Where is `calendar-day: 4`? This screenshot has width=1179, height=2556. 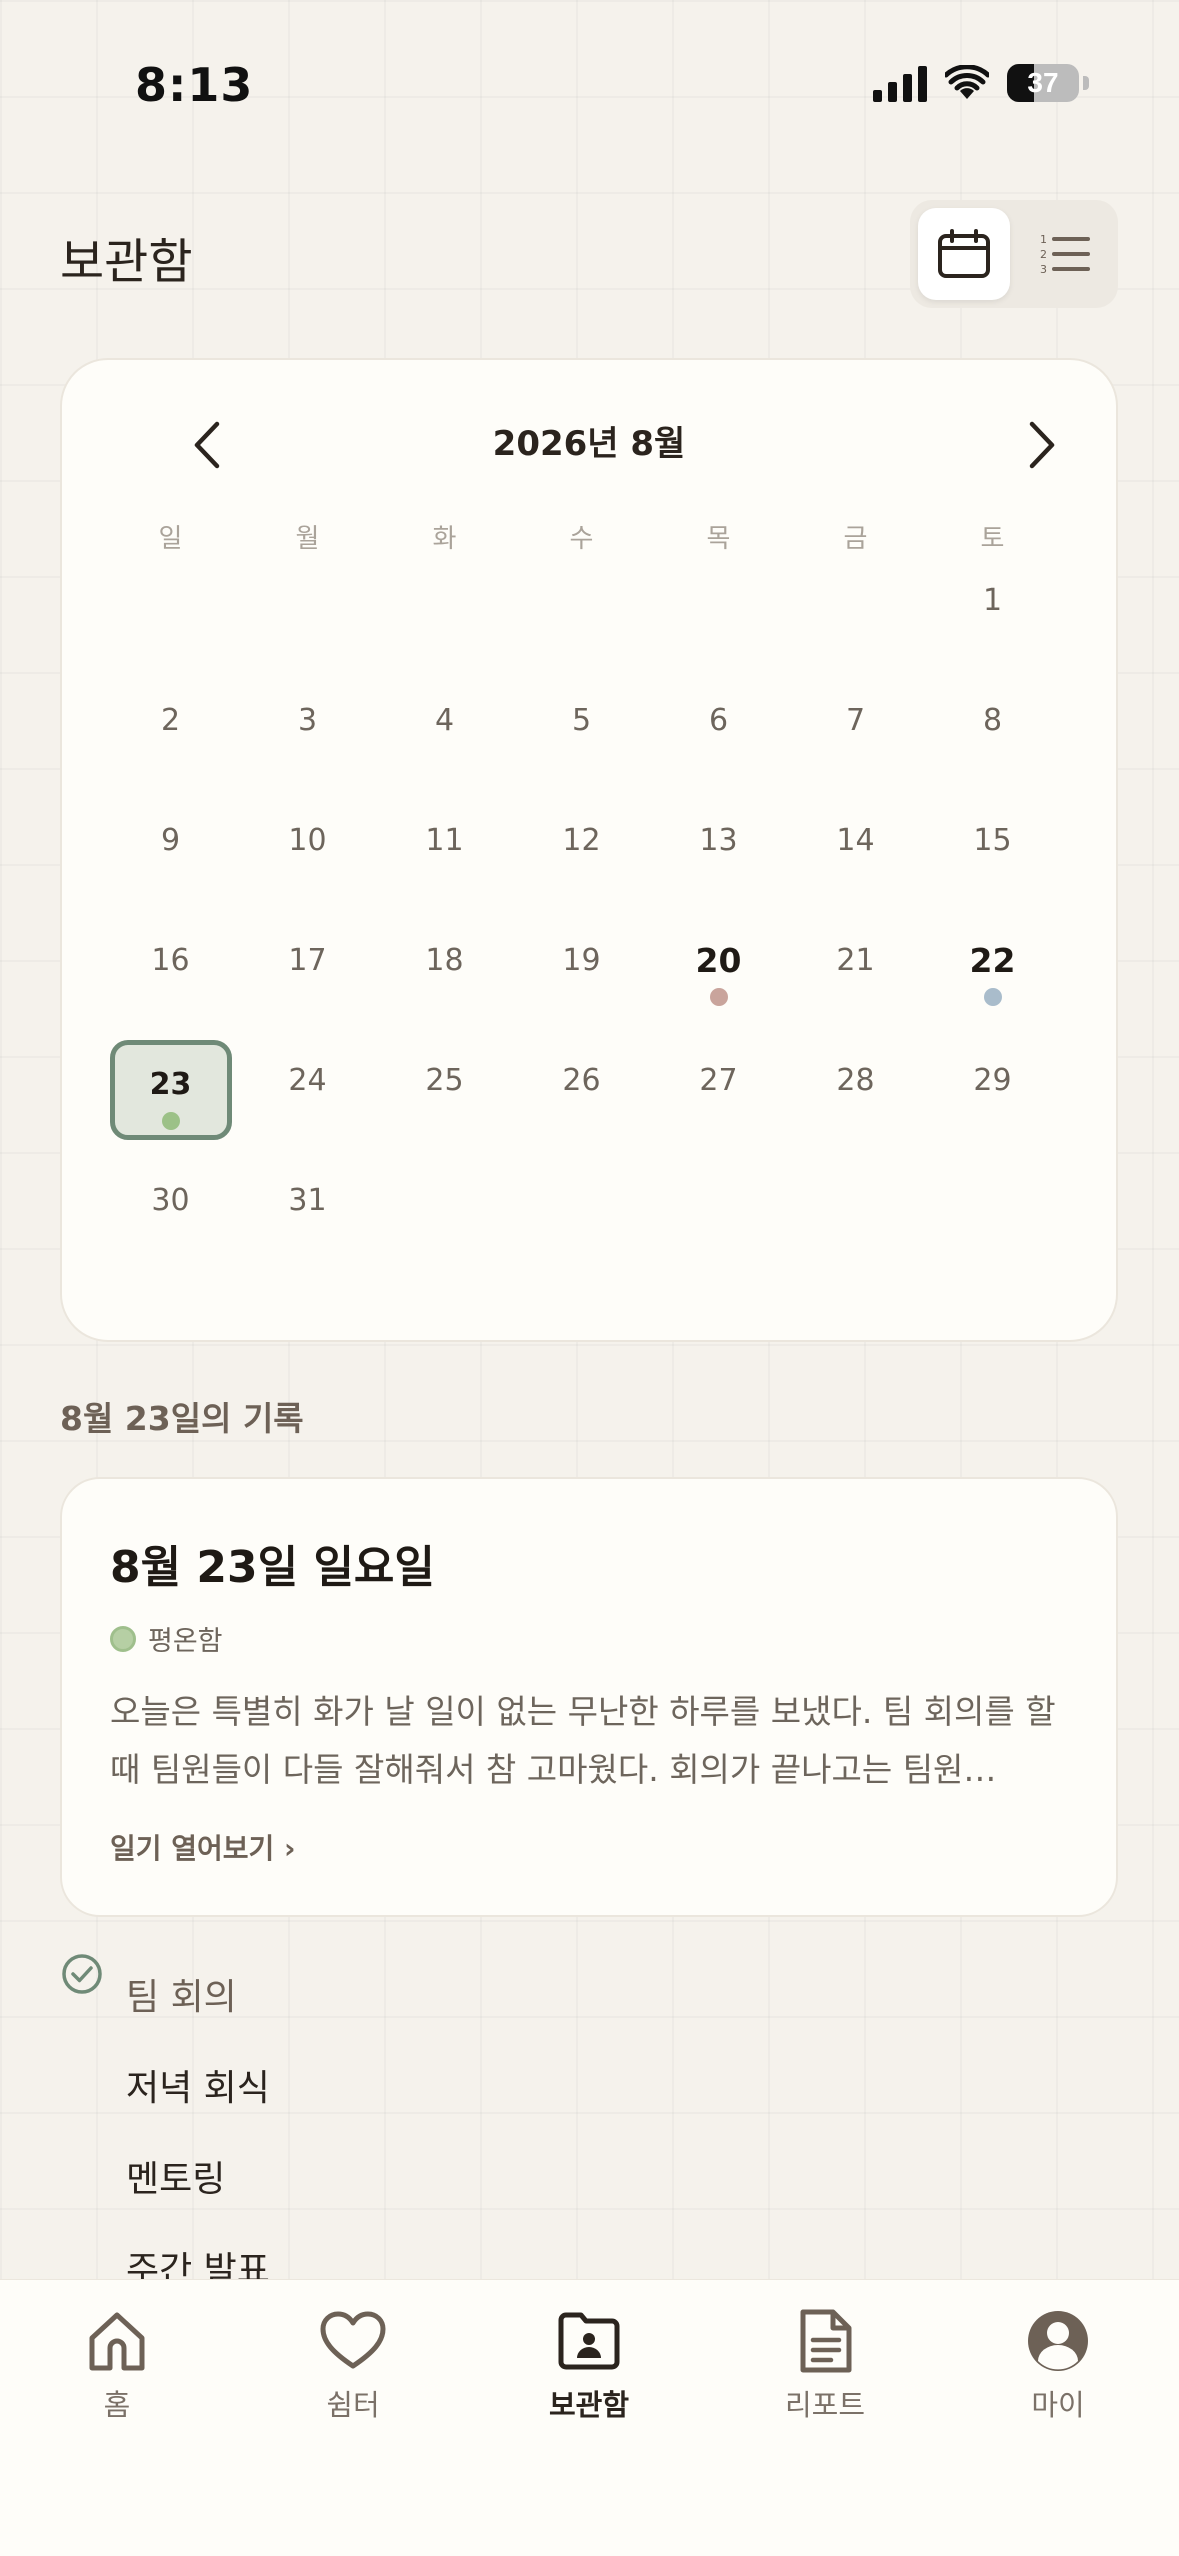
calendar-day: 4 is located at coordinates (444, 740).